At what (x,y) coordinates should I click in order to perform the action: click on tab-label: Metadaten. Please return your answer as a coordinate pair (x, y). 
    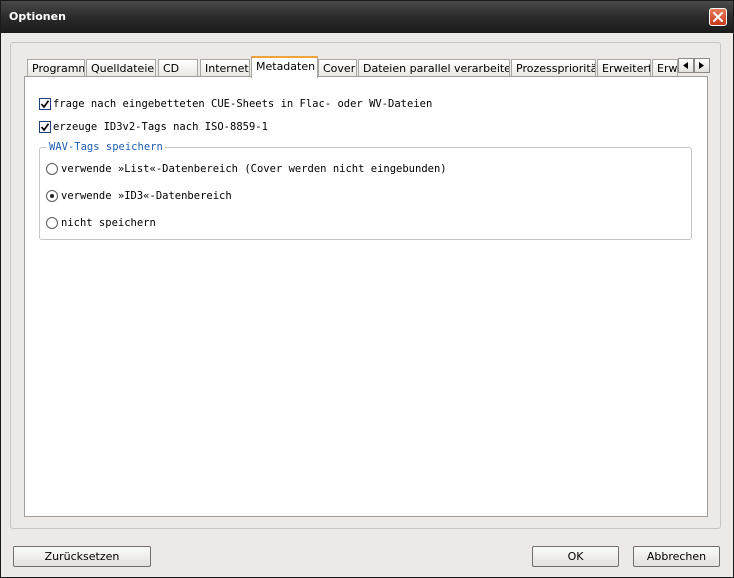
    Looking at the image, I should click on (286, 66).